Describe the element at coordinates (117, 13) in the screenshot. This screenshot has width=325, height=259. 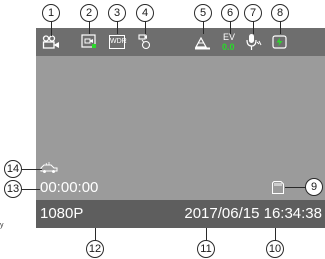
I see `callout-3: 3` at that location.